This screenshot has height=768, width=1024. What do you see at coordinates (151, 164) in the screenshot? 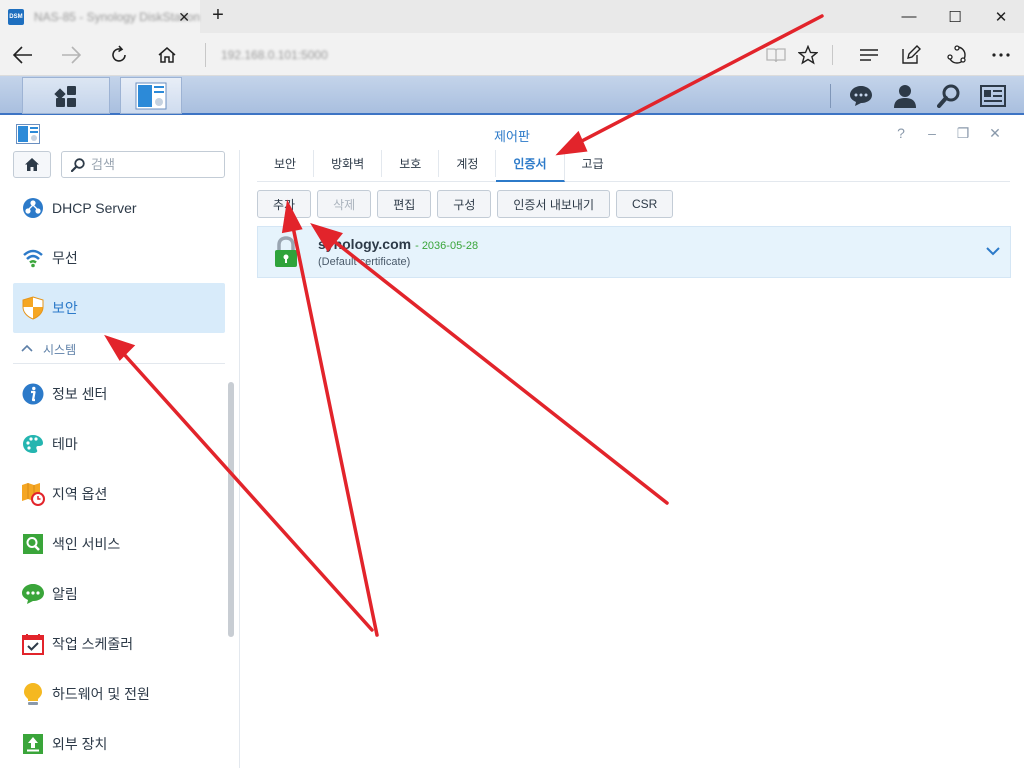
I see `sidebar-search-input` at bounding box center [151, 164].